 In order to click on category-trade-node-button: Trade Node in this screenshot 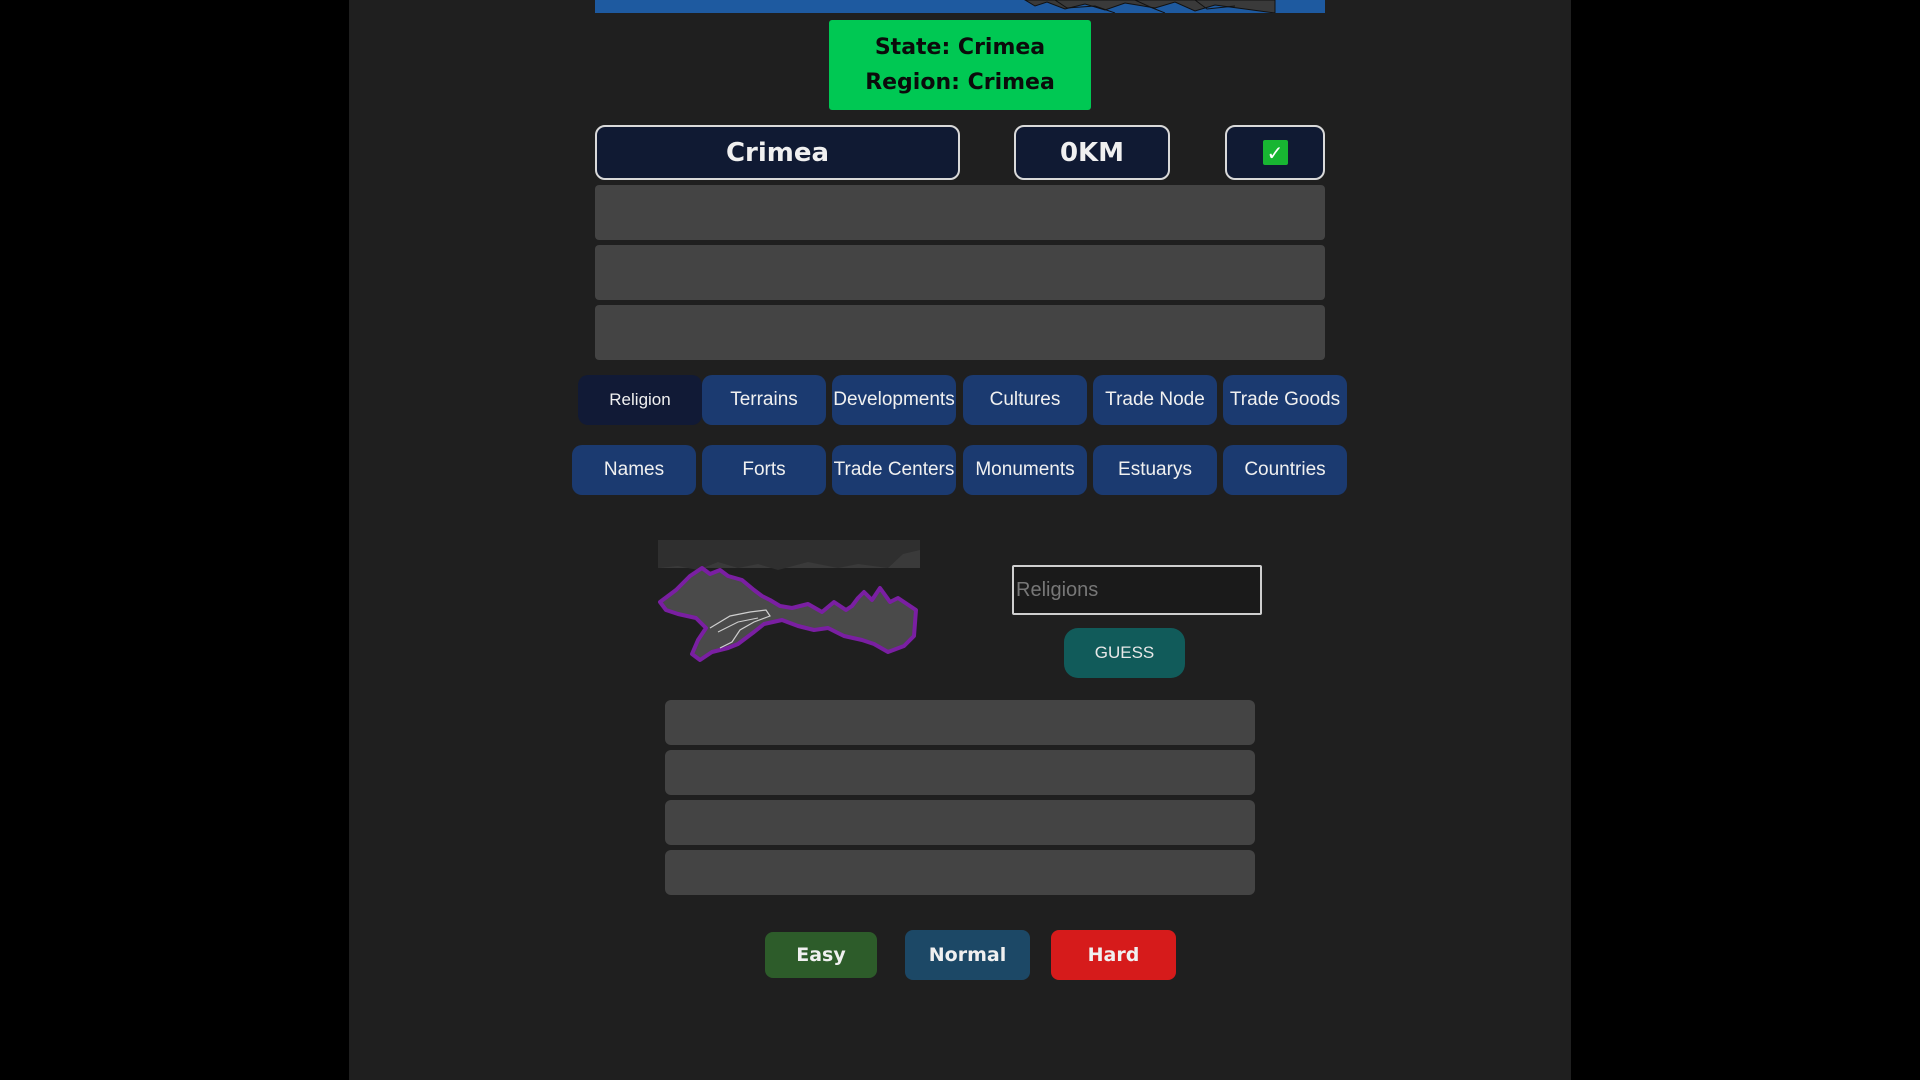, I will do `click(1155, 400)`.